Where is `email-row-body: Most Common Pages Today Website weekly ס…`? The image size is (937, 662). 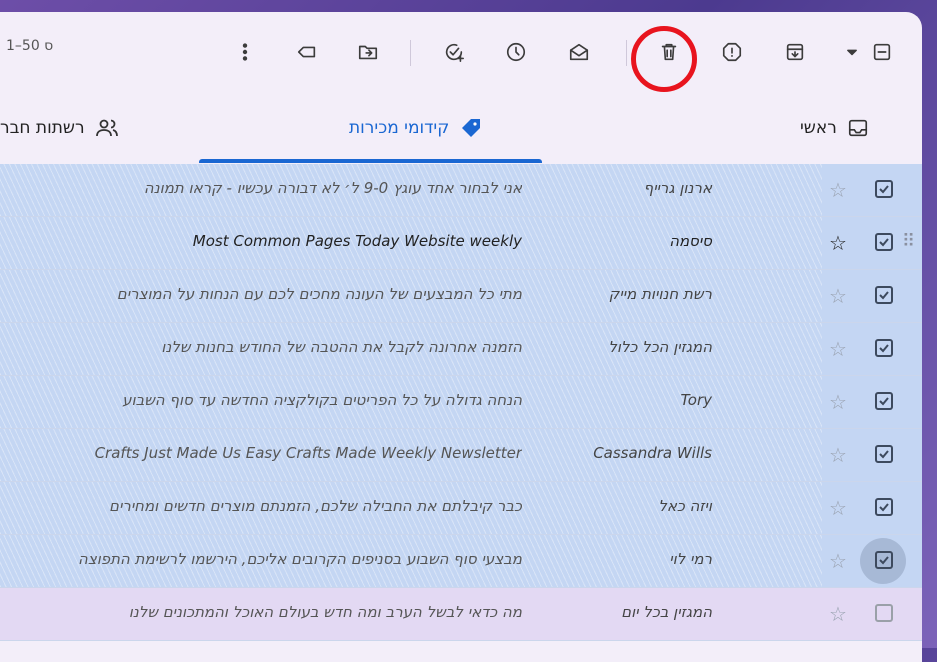 email-row-body: Most Common Pages Today Website weekly ס… is located at coordinates (411, 243).